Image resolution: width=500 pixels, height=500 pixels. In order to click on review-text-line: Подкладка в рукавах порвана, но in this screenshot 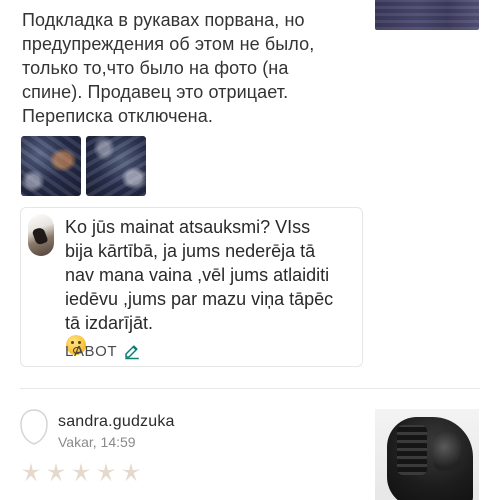, I will do `click(163, 20)`.